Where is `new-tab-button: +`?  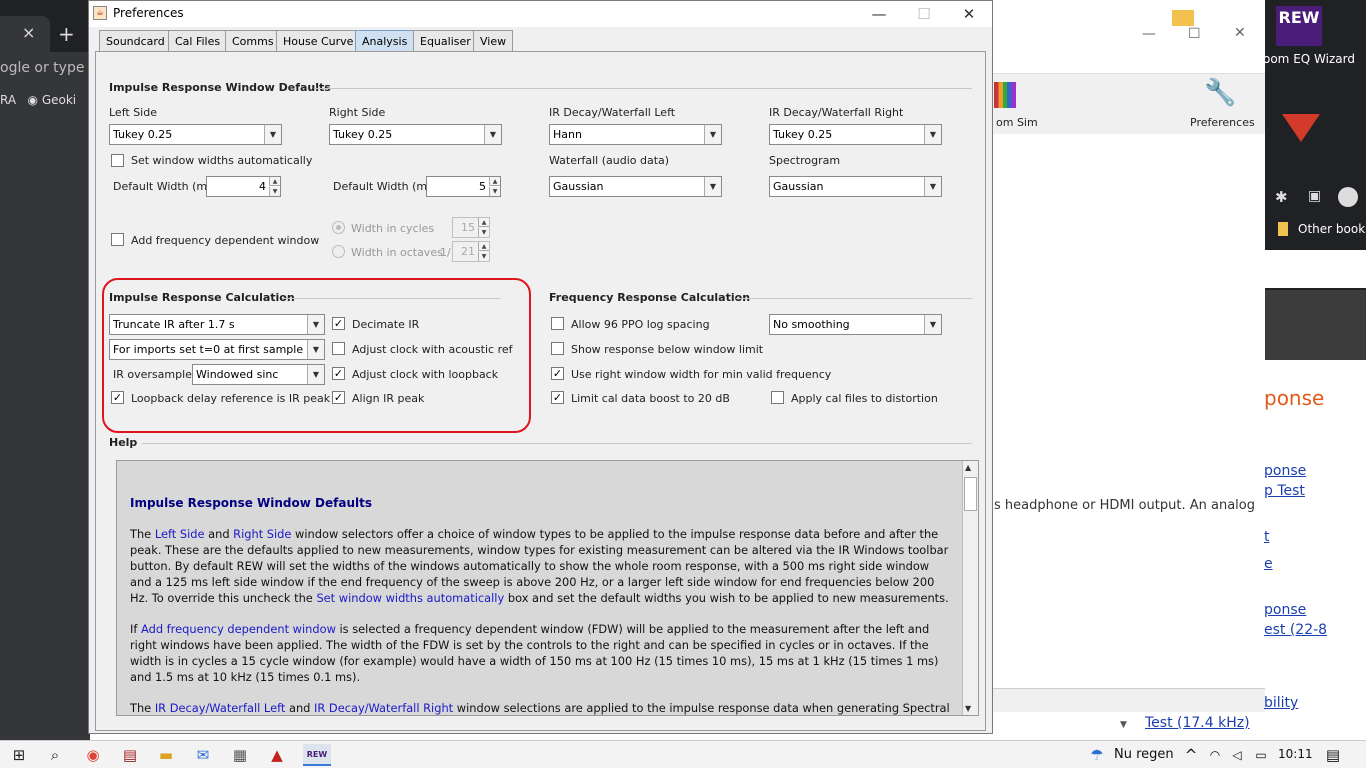 new-tab-button: + is located at coordinates (66, 34).